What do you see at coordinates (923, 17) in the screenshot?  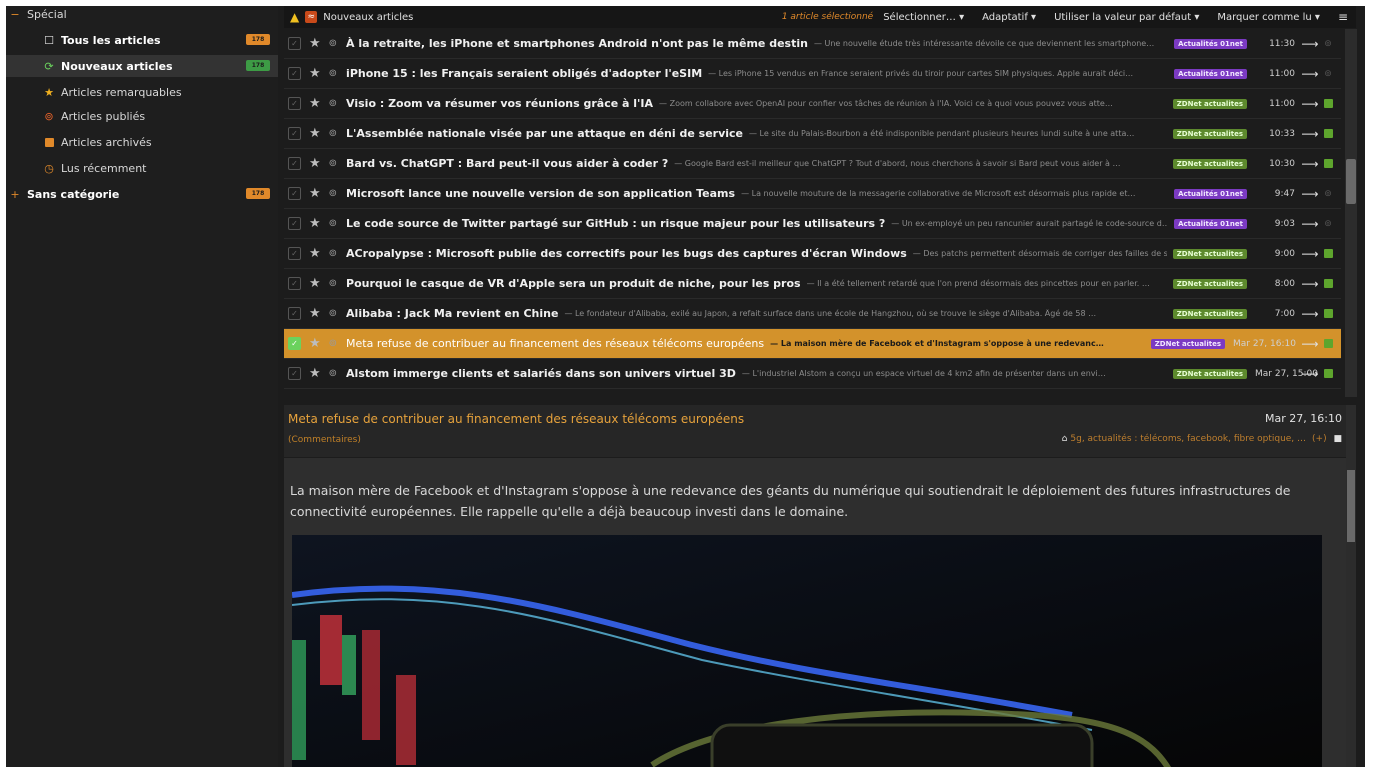 I see `select-menu-button: Sélectionner… ▾` at bounding box center [923, 17].